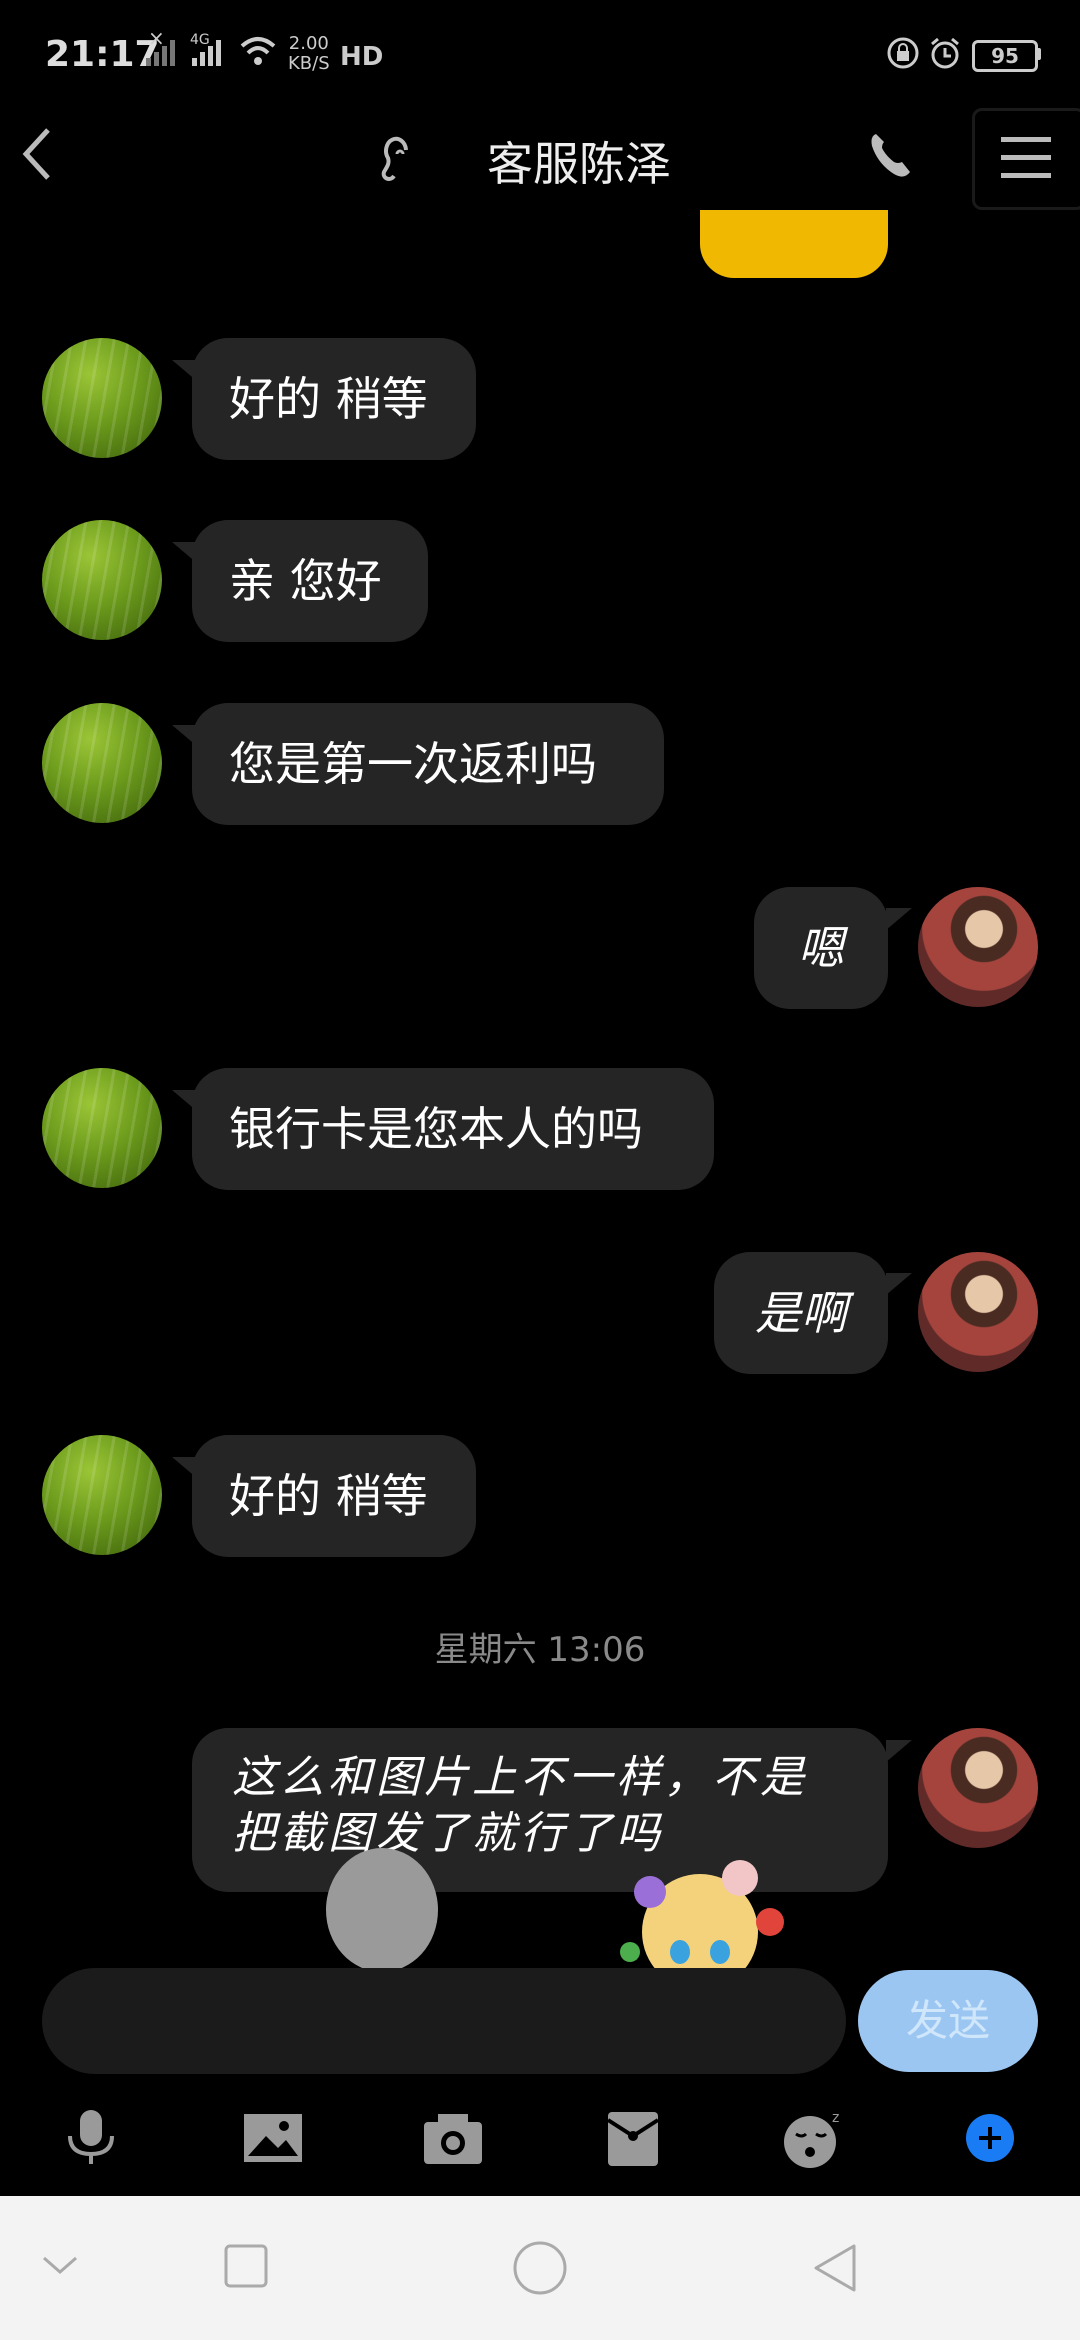 The height and width of the screenshot is (2340, 1080). What do you see at coordinates (362, 57) in the screenshot?
I see `hd-badge: HD` at bounding box center [362, 57].